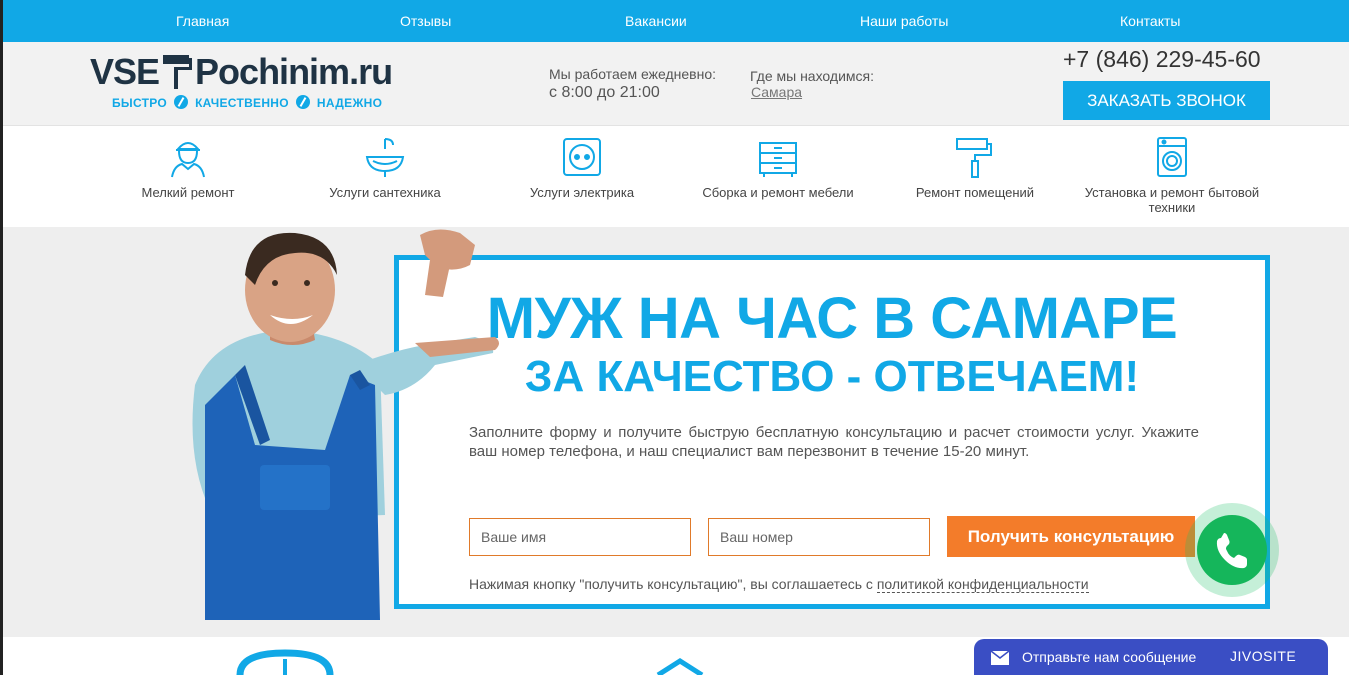 This screenshot has height=675, width=1349. Describe the element at coordinates (582, 157) in the screenshot. I see `socket-icon` at that location.